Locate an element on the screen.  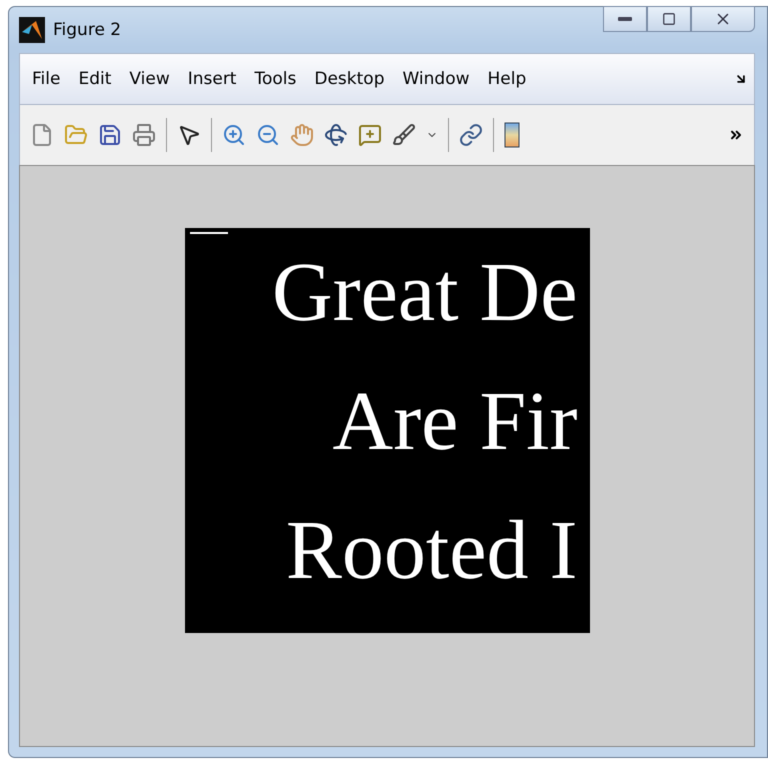
menu-item: Tools is located at coordinates (278, 79).